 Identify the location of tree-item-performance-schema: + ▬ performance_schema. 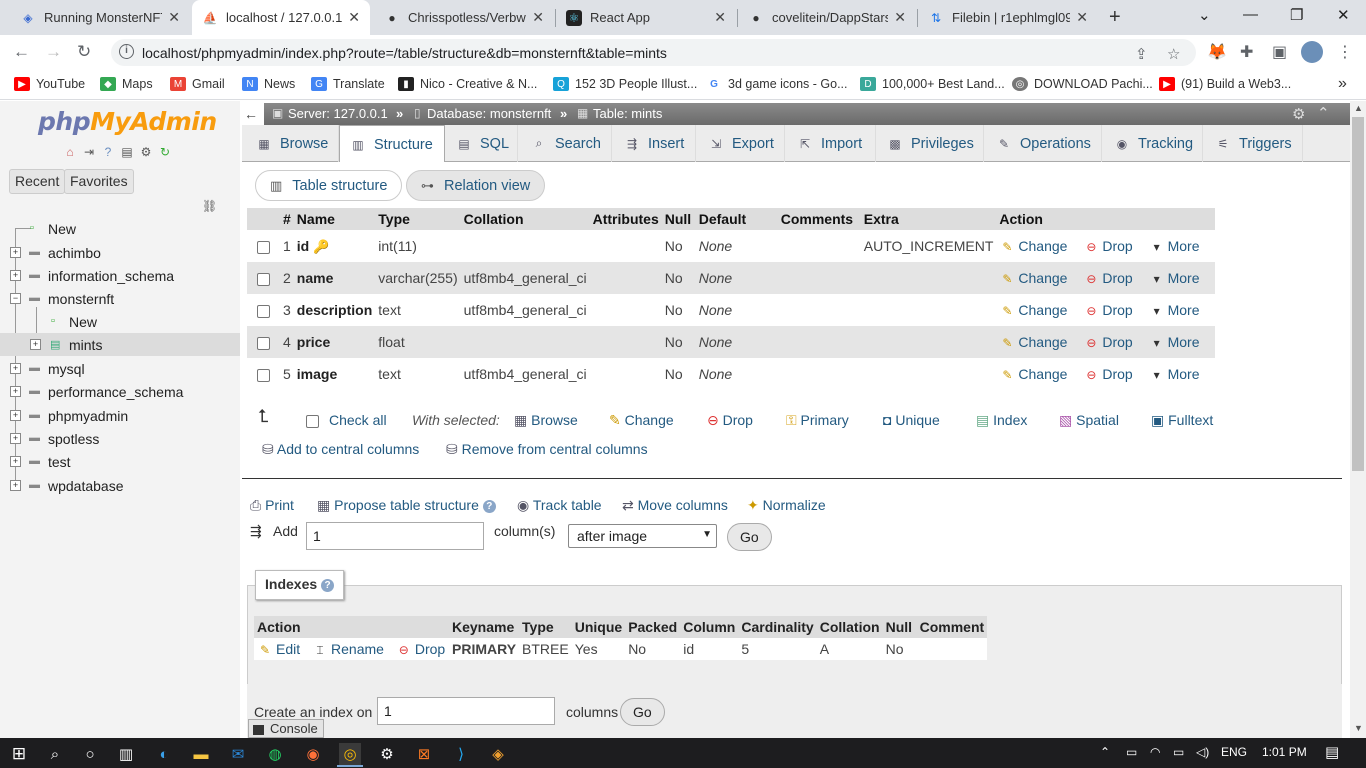
(120, 391).